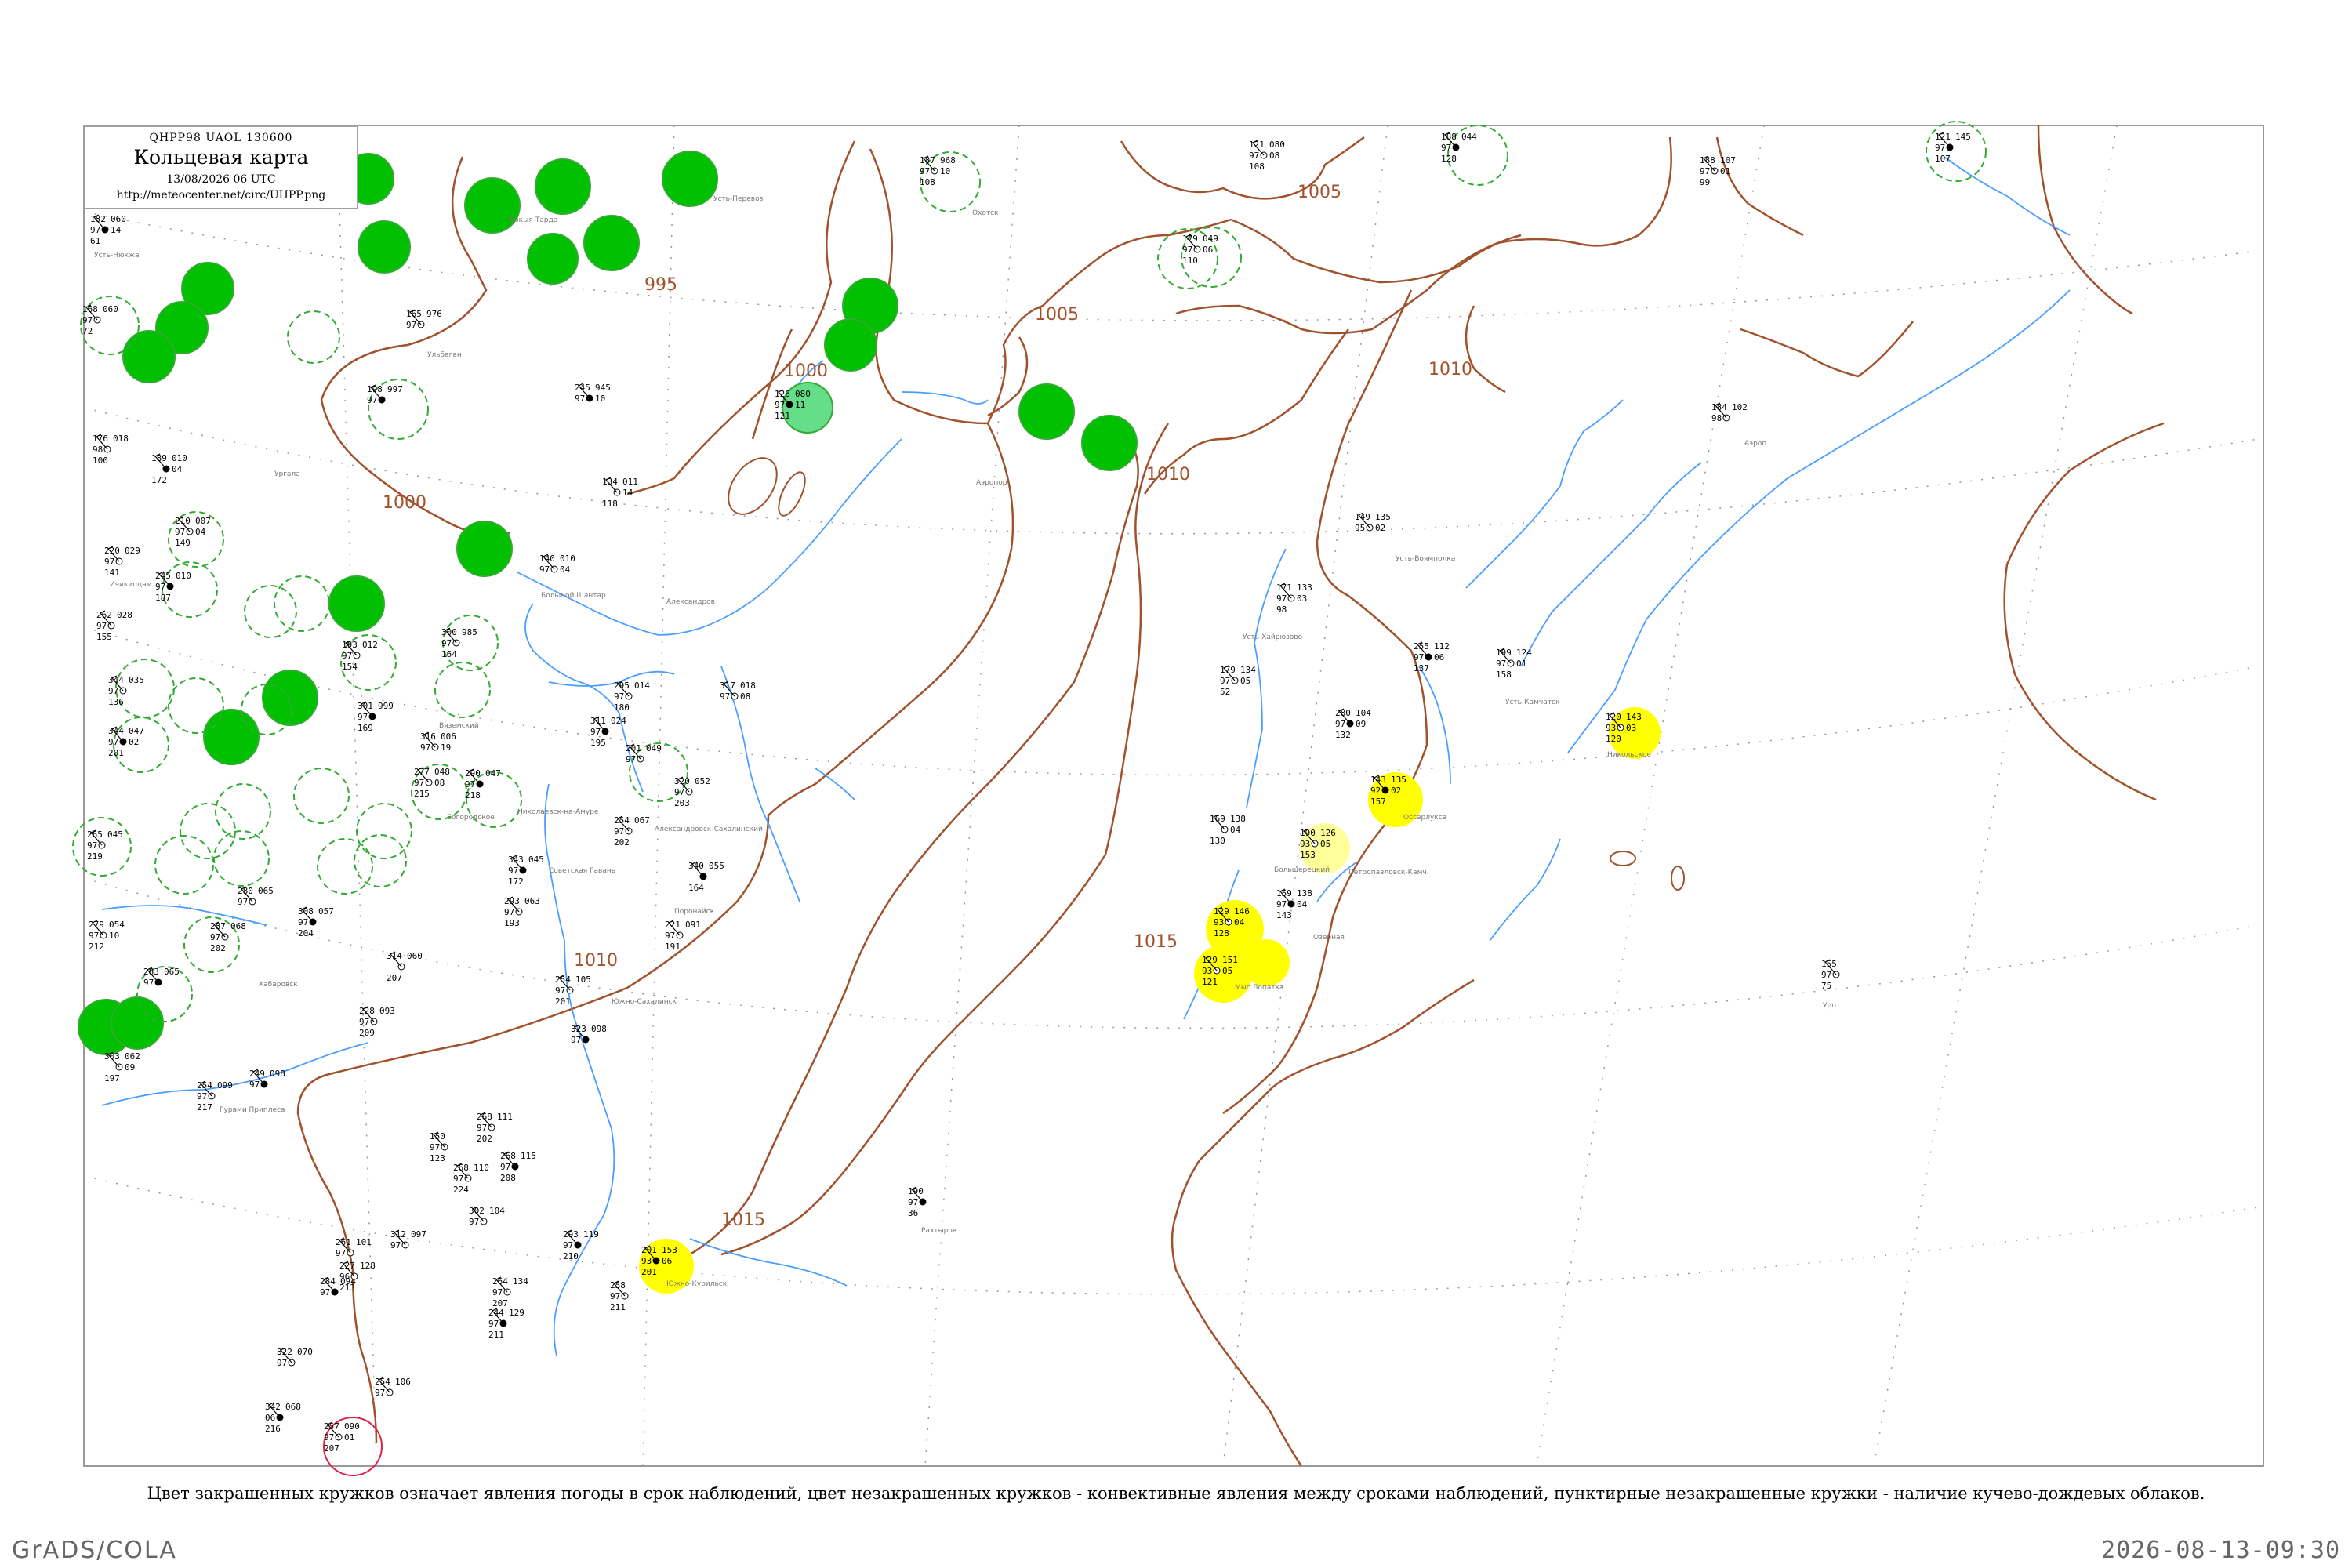  What do you see at coordinates (1728, 160) in the screenshot?
I see `station-tendency: 107` at bounding box center [1728, 160].